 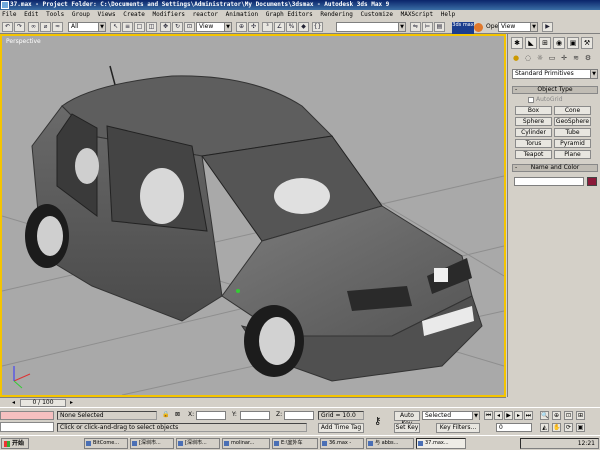 What do you see at coordinates (498, 415) in the screenshot?
I see `prev-frame-icon: ◂` at bounding box center [498, 415].